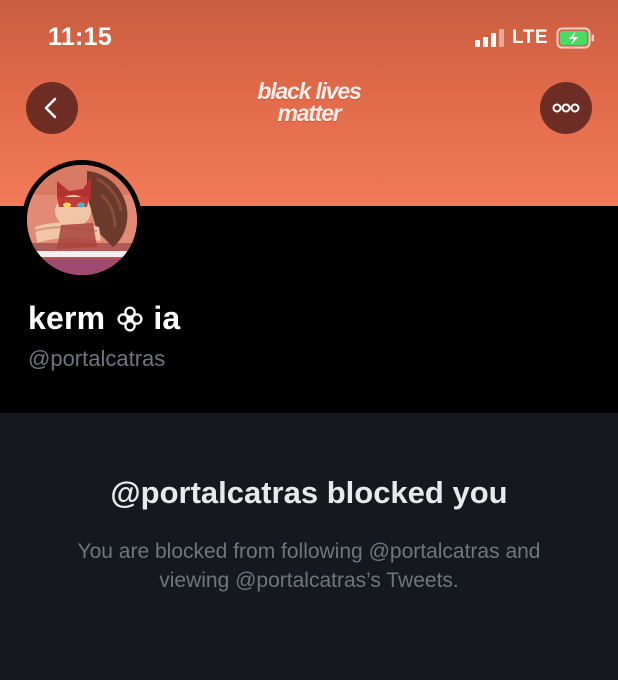  Describe the element at coordinates (575, 38) in the screenshot. I see `battery-charging-icon` at that location.